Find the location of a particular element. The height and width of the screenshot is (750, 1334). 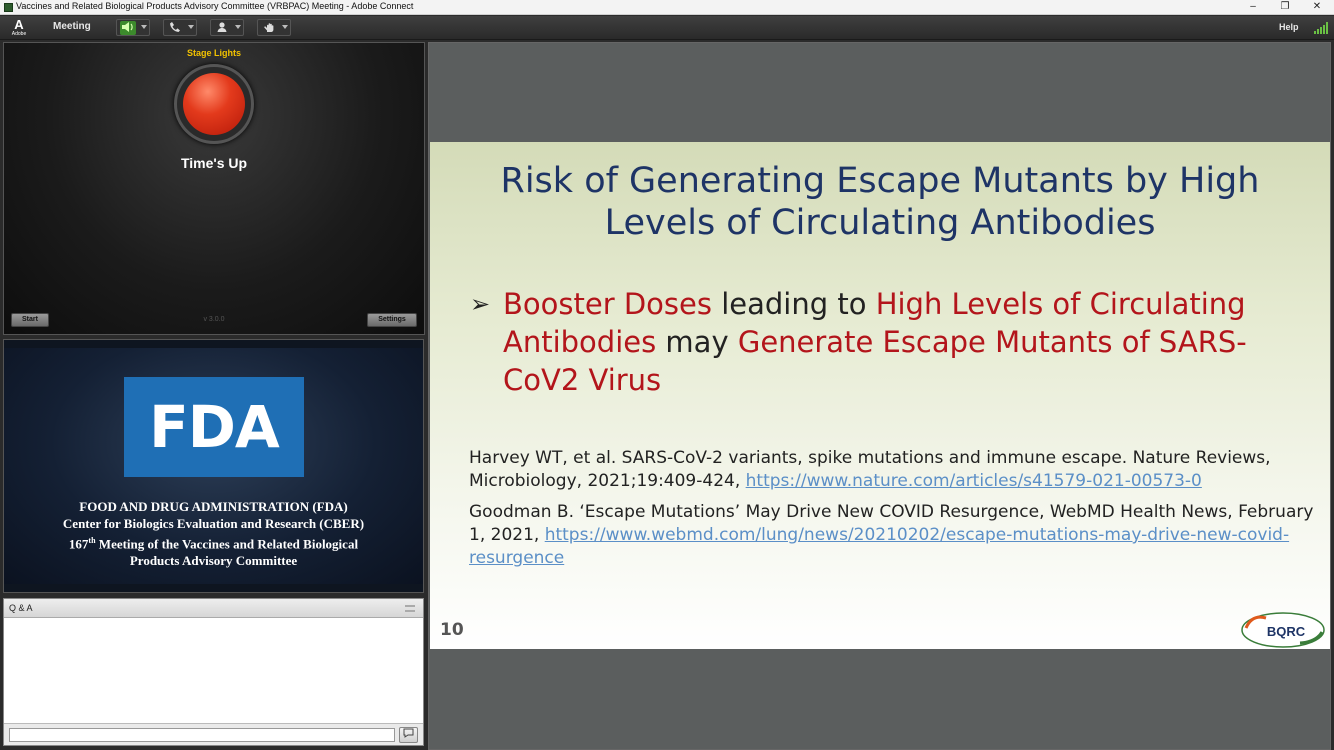

fda-logo-text: FDA is located at coordinates (214, 427).